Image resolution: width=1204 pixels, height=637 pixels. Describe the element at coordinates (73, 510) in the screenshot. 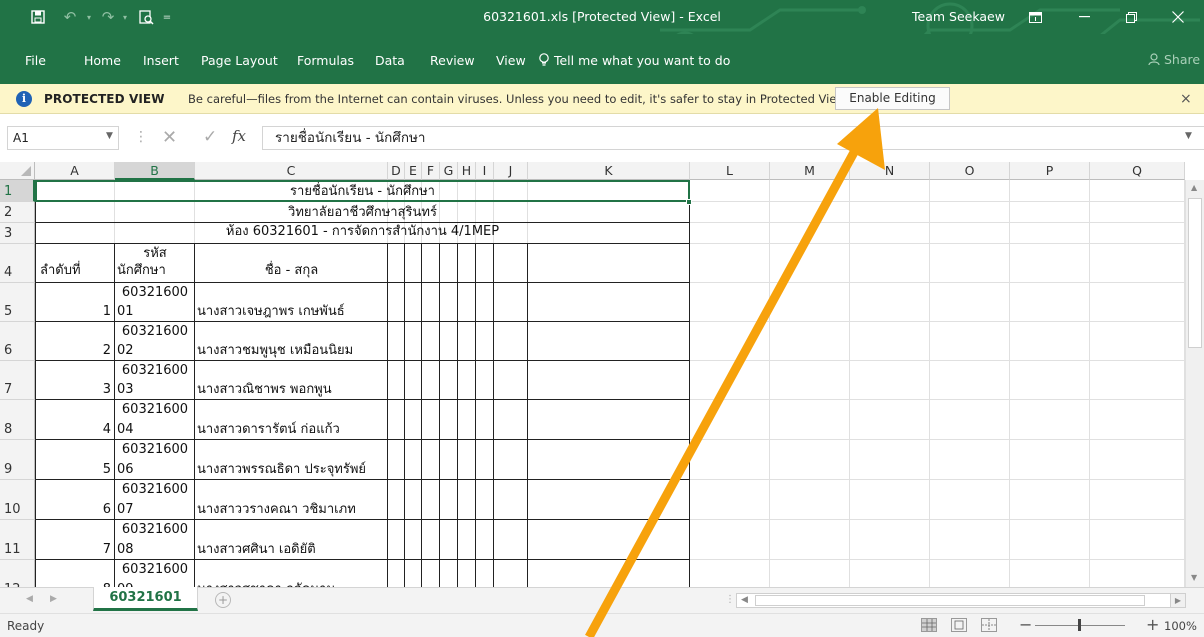

I see `student-number: 6` at that location.